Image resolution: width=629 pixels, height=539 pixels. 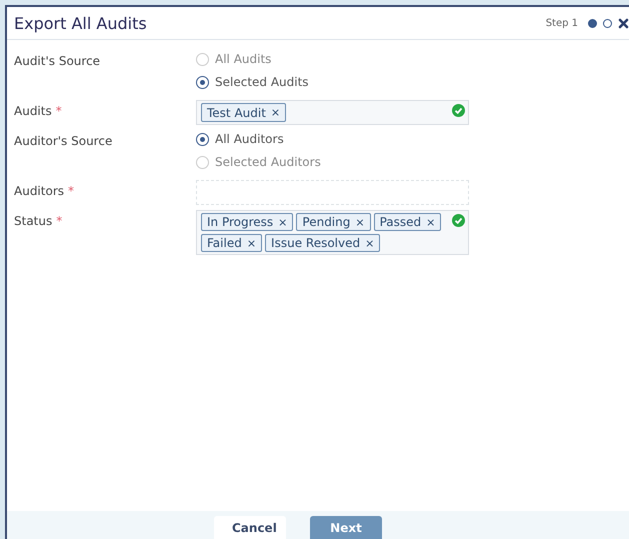 What do you see at coordinates (401, 222) in the screenshot?
I see `tag-label: Passed` at bounding box center [401, 222].